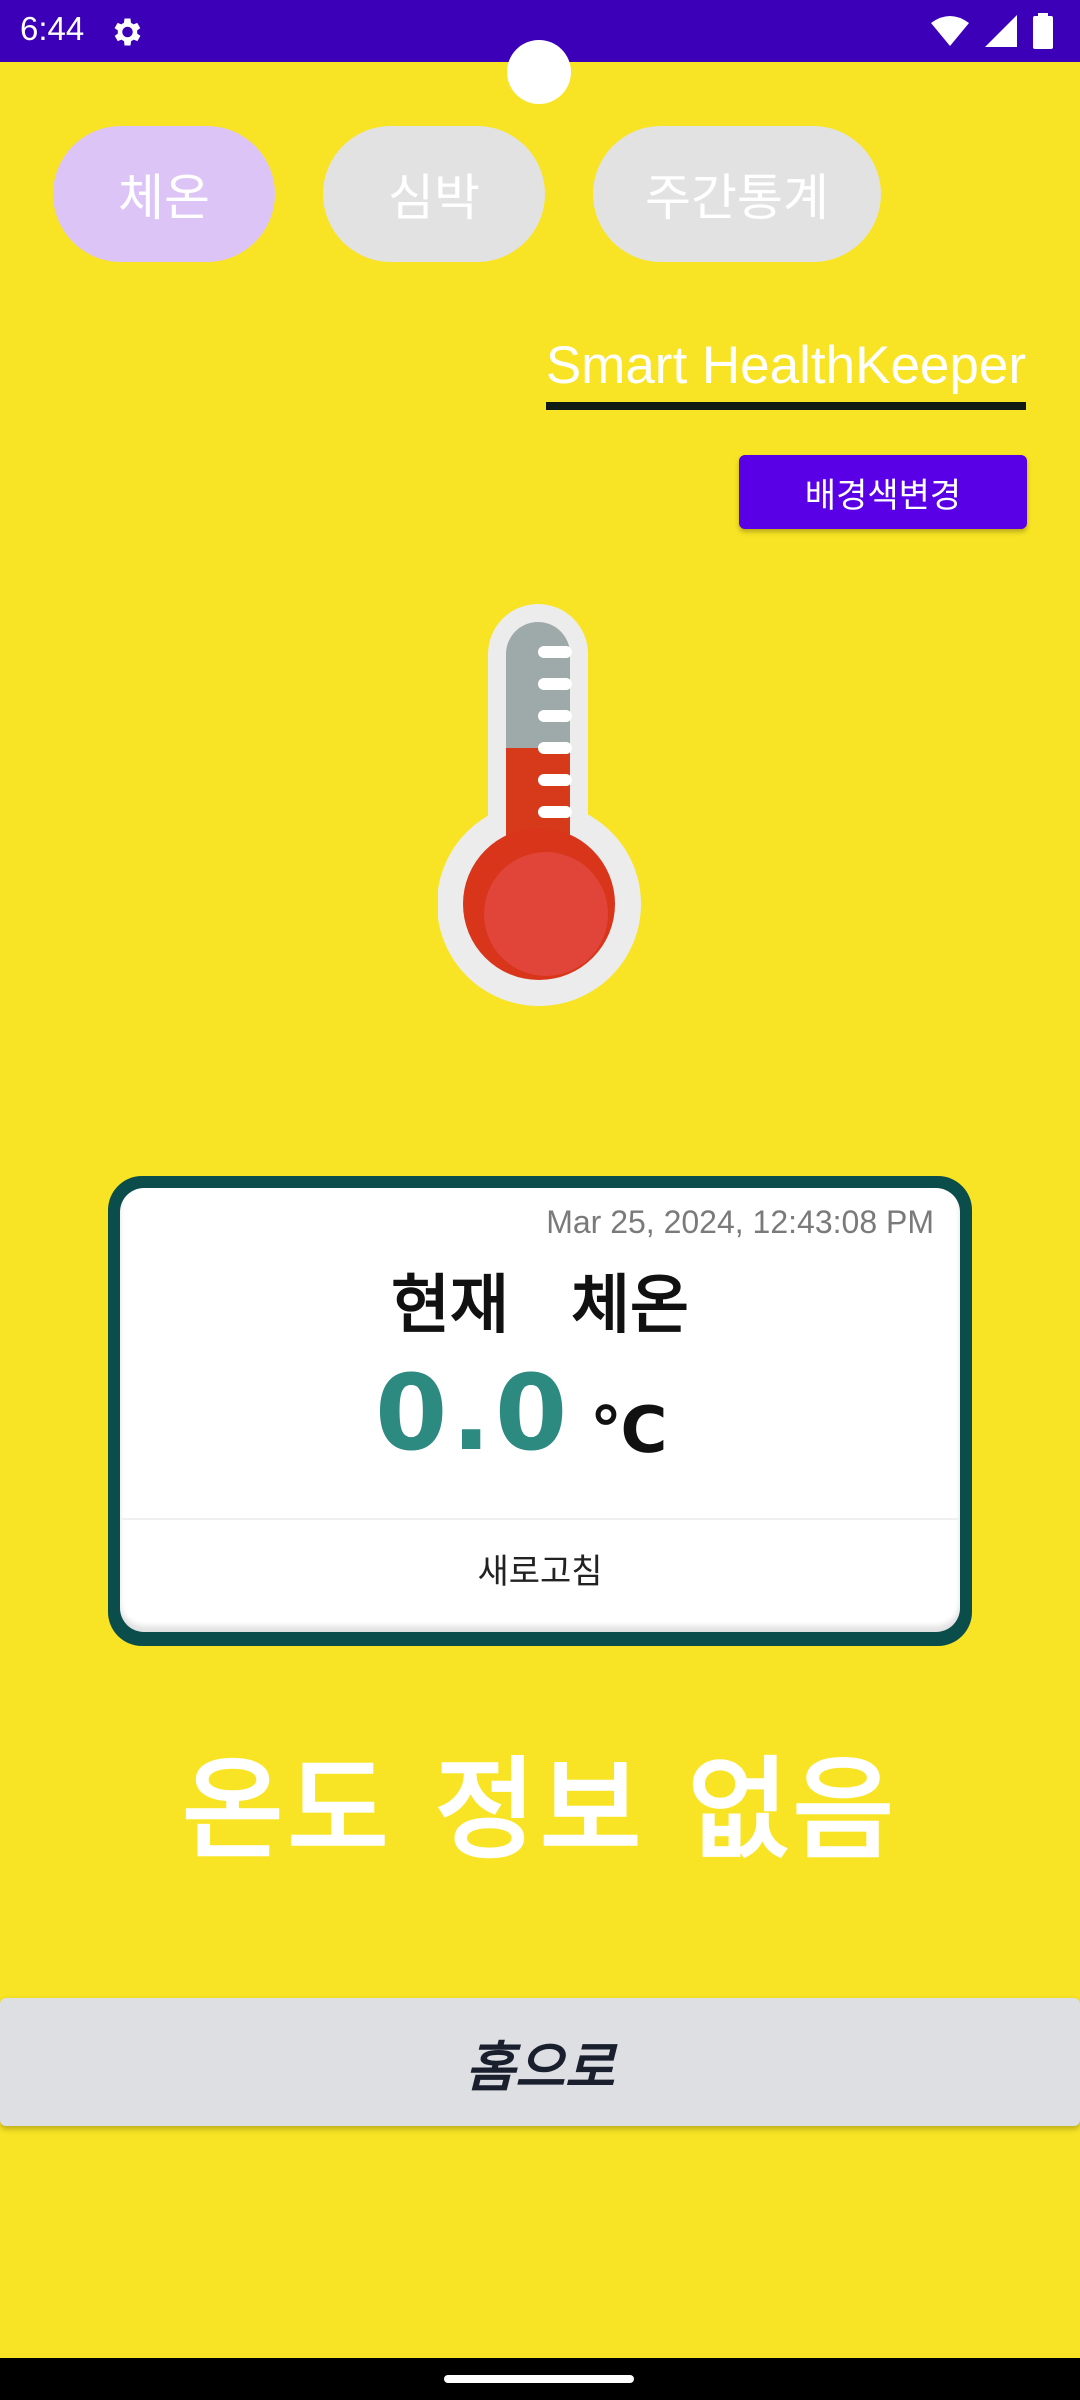 The height and width of the screenshot is (2400, 1080). I want to click on app-title: Smart HealthKeeper, so click(785, 372).